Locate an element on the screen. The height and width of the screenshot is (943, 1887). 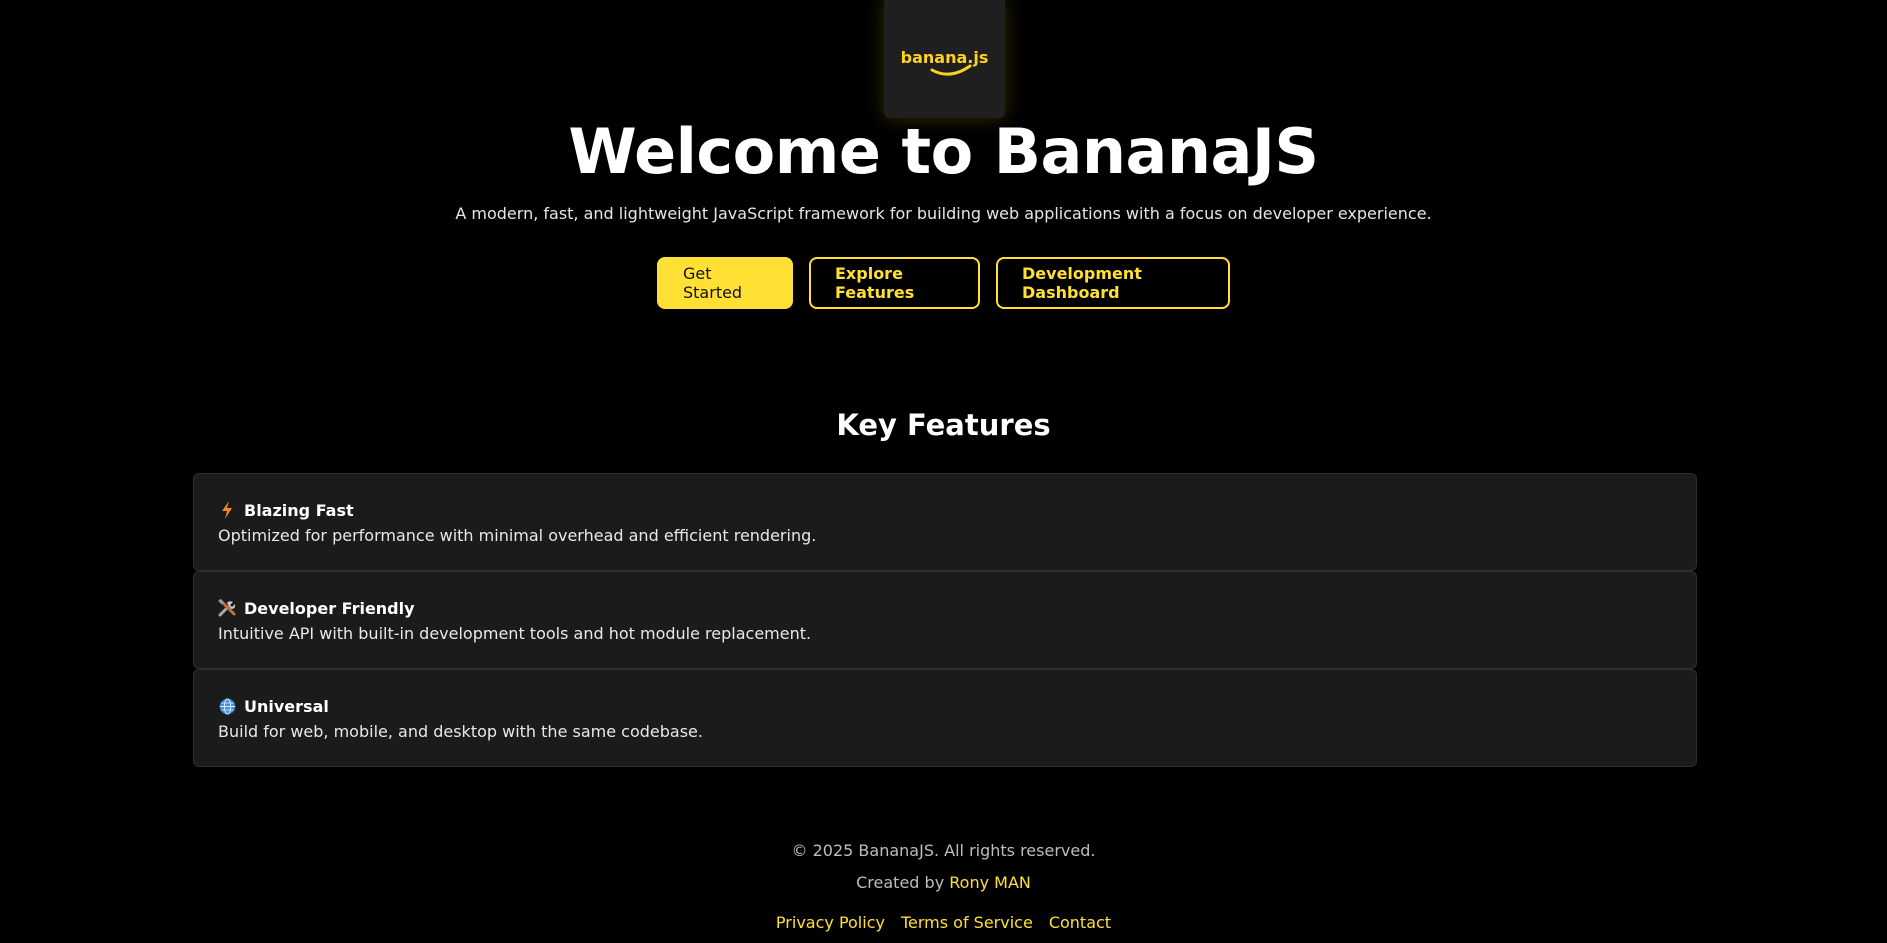
logo-smile-icon is located at coordinates (951, 70).